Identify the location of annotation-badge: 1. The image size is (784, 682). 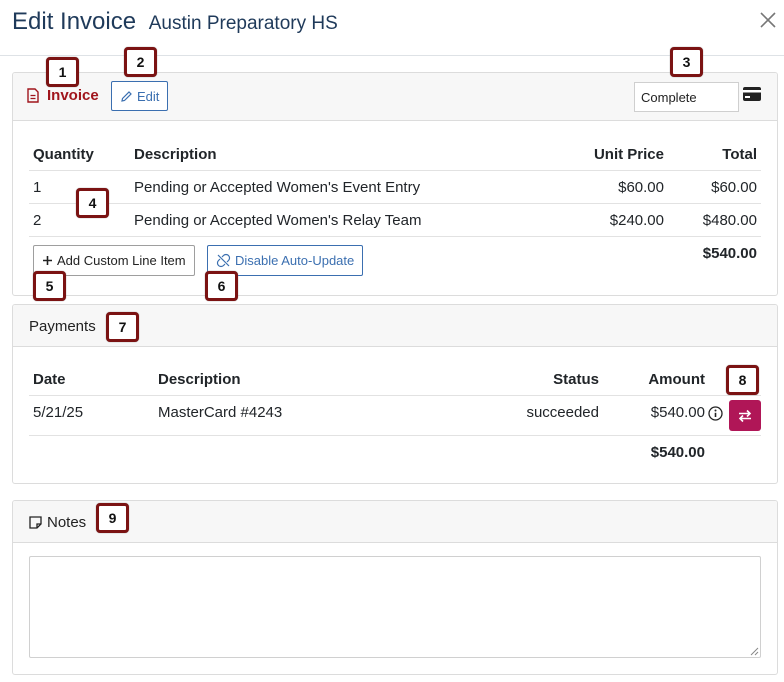
(62, 72).